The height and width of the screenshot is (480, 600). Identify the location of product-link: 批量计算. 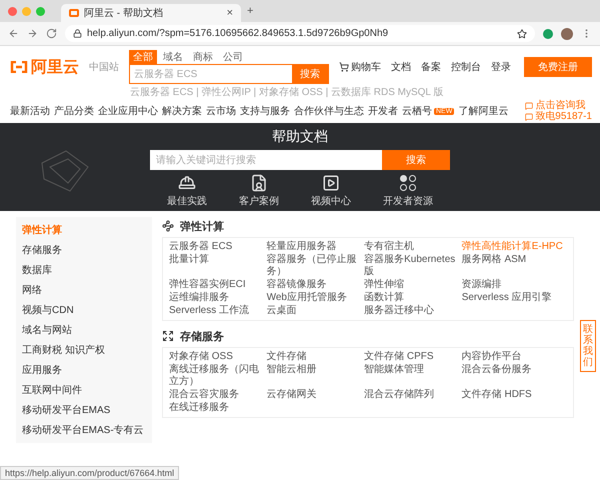
(215, 266).